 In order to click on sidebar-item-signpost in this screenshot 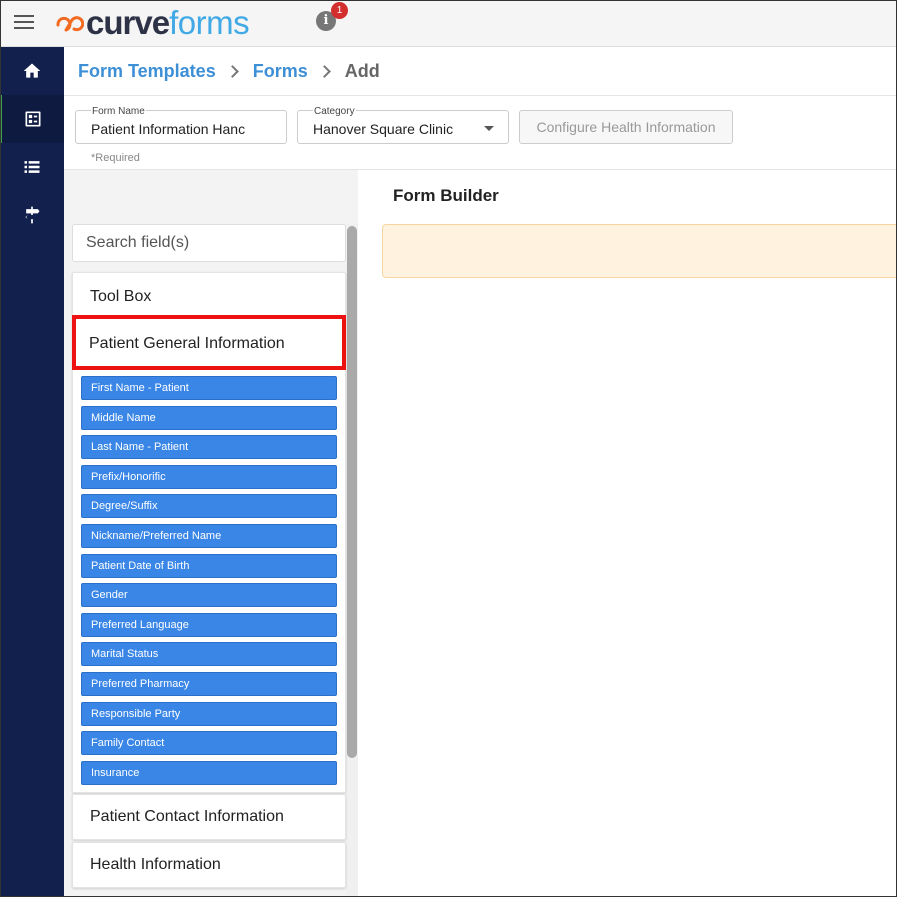, I will do `click(32, 215)`.